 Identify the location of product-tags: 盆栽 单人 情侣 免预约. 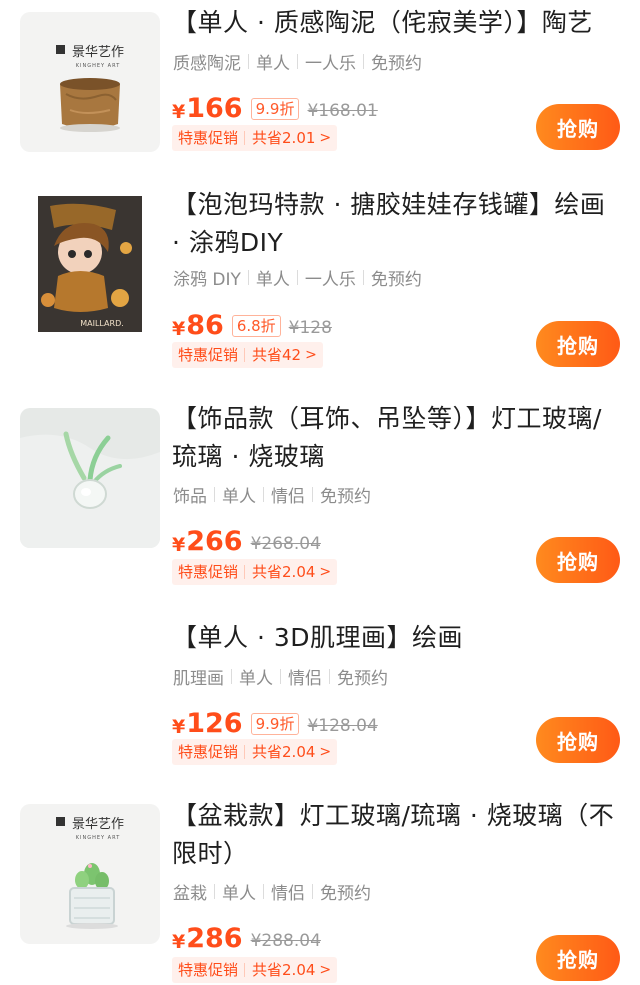
(272, 891).